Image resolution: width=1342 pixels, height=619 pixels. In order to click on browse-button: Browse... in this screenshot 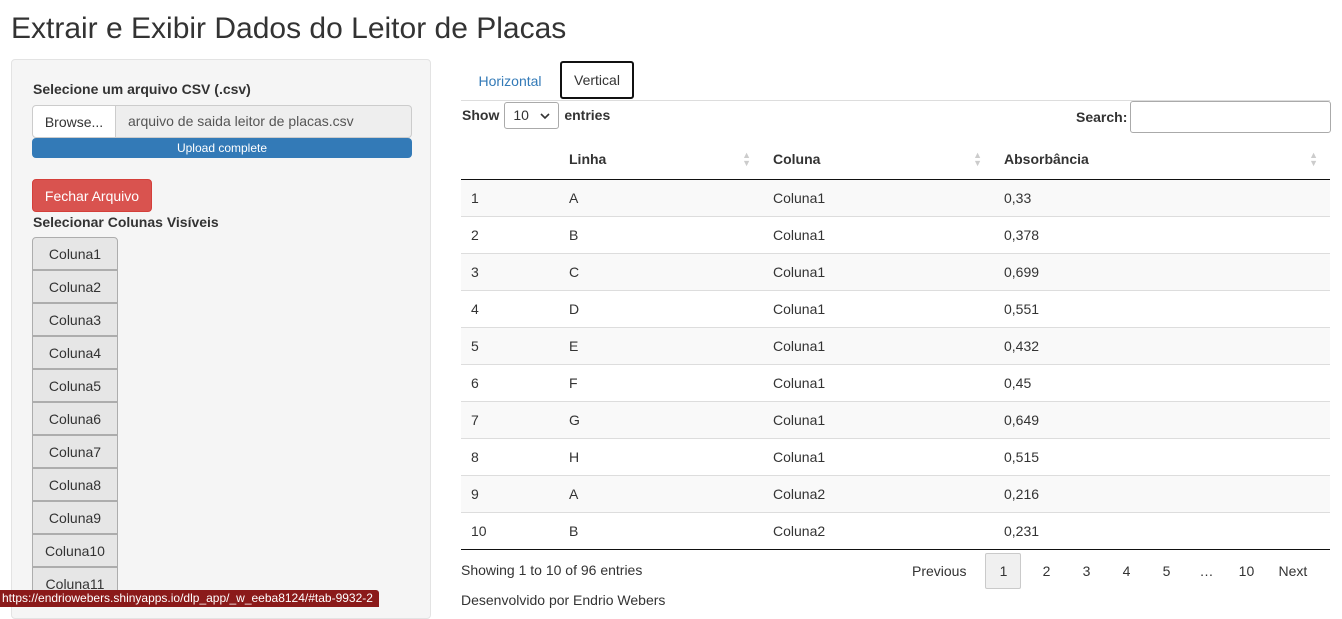, I will do `click(74, 121)`.